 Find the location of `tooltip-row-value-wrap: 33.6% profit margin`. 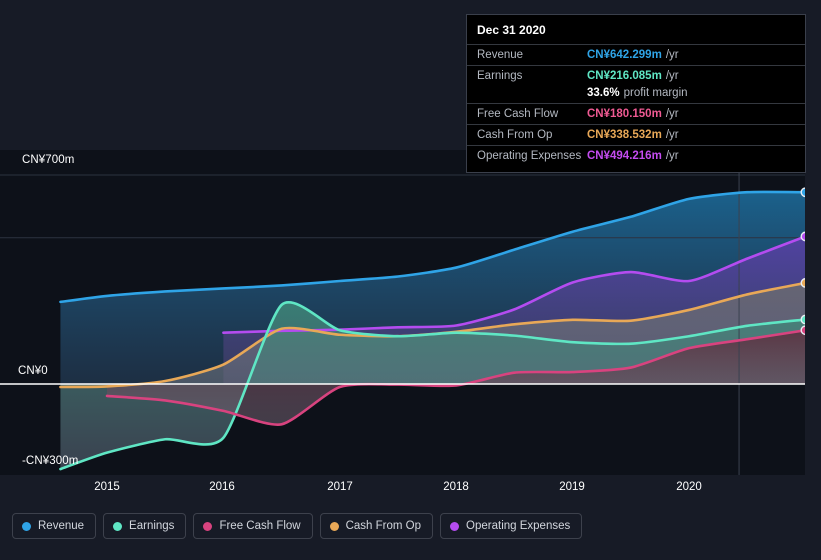

tooltip-row-value-wrap: 33.6% profit margin is located at coordinates (637, 93).